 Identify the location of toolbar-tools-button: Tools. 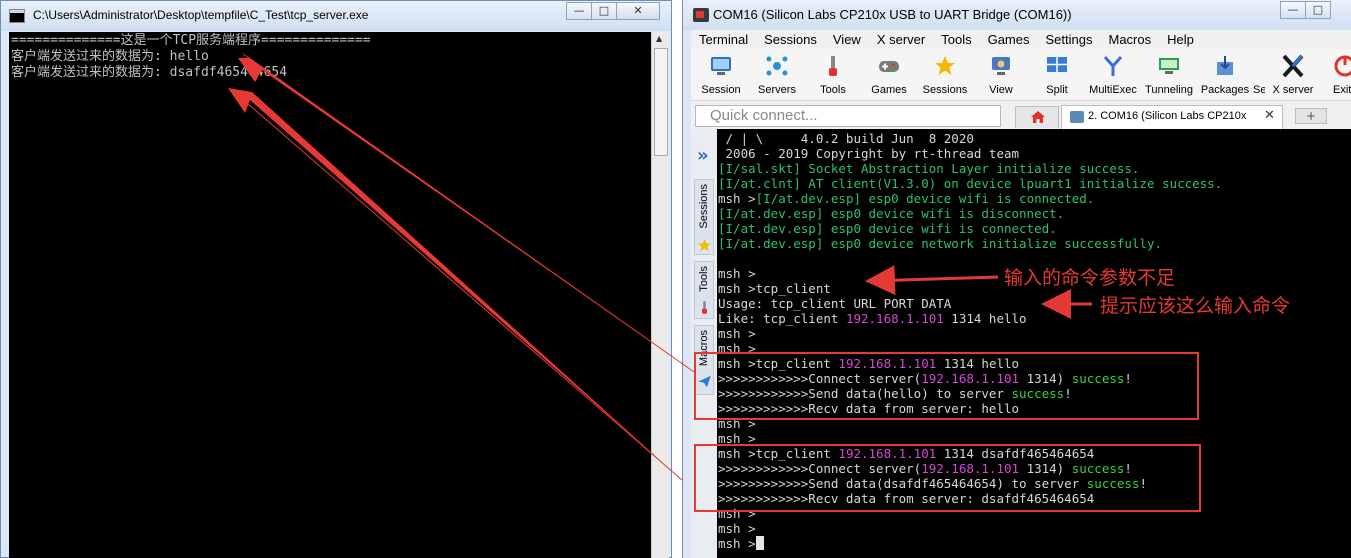
(833, 75).